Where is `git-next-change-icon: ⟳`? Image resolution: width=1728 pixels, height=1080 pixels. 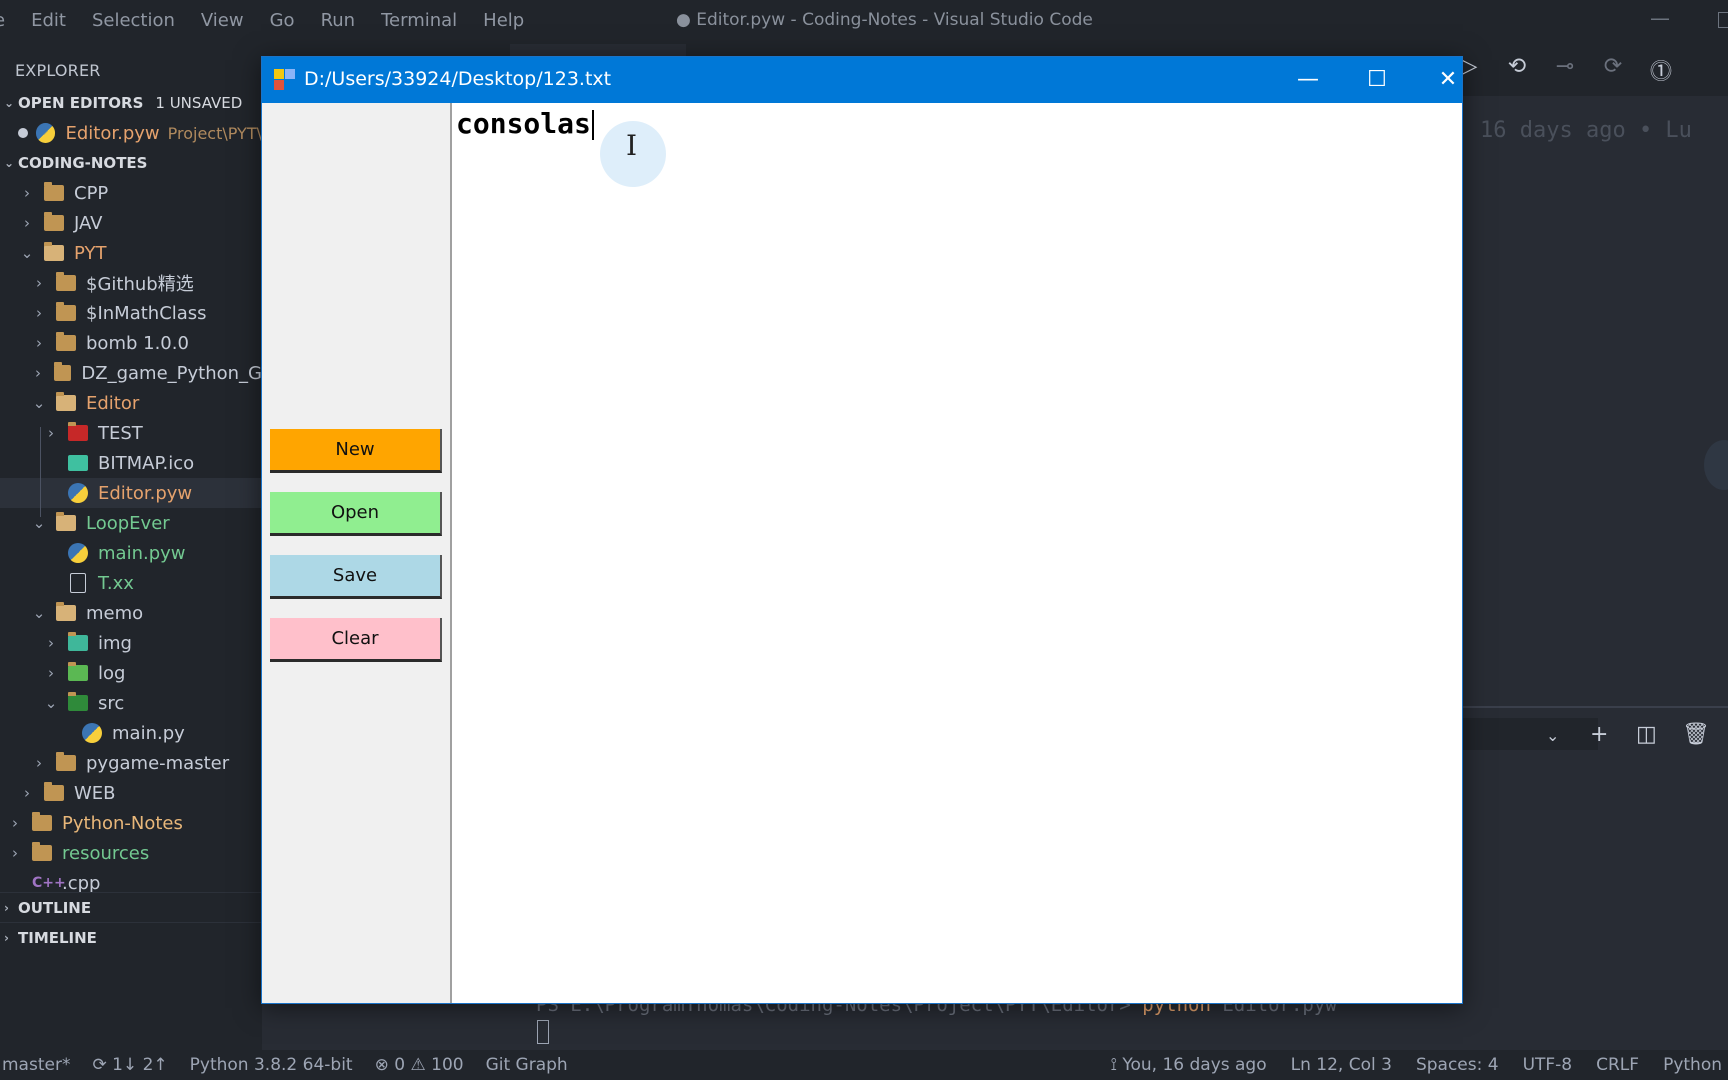
git-next-change-icon: ⟳ is located at coordinates (1613, 70).